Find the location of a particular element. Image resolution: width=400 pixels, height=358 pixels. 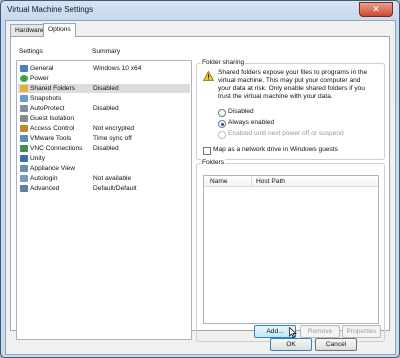

row-value: Windows 10 x64 is located at coordinates (117, 68).